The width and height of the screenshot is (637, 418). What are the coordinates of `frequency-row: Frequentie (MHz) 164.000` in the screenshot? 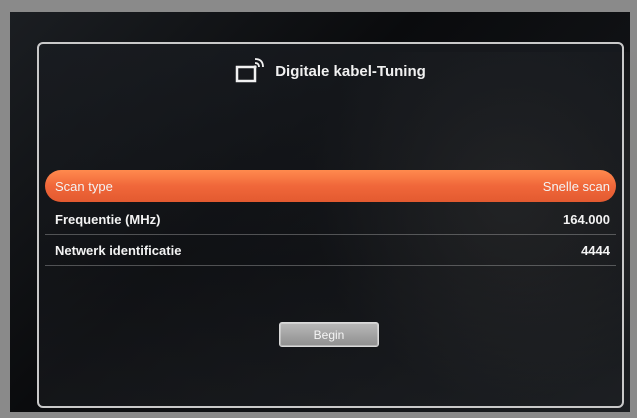 It's located at (330, 219).